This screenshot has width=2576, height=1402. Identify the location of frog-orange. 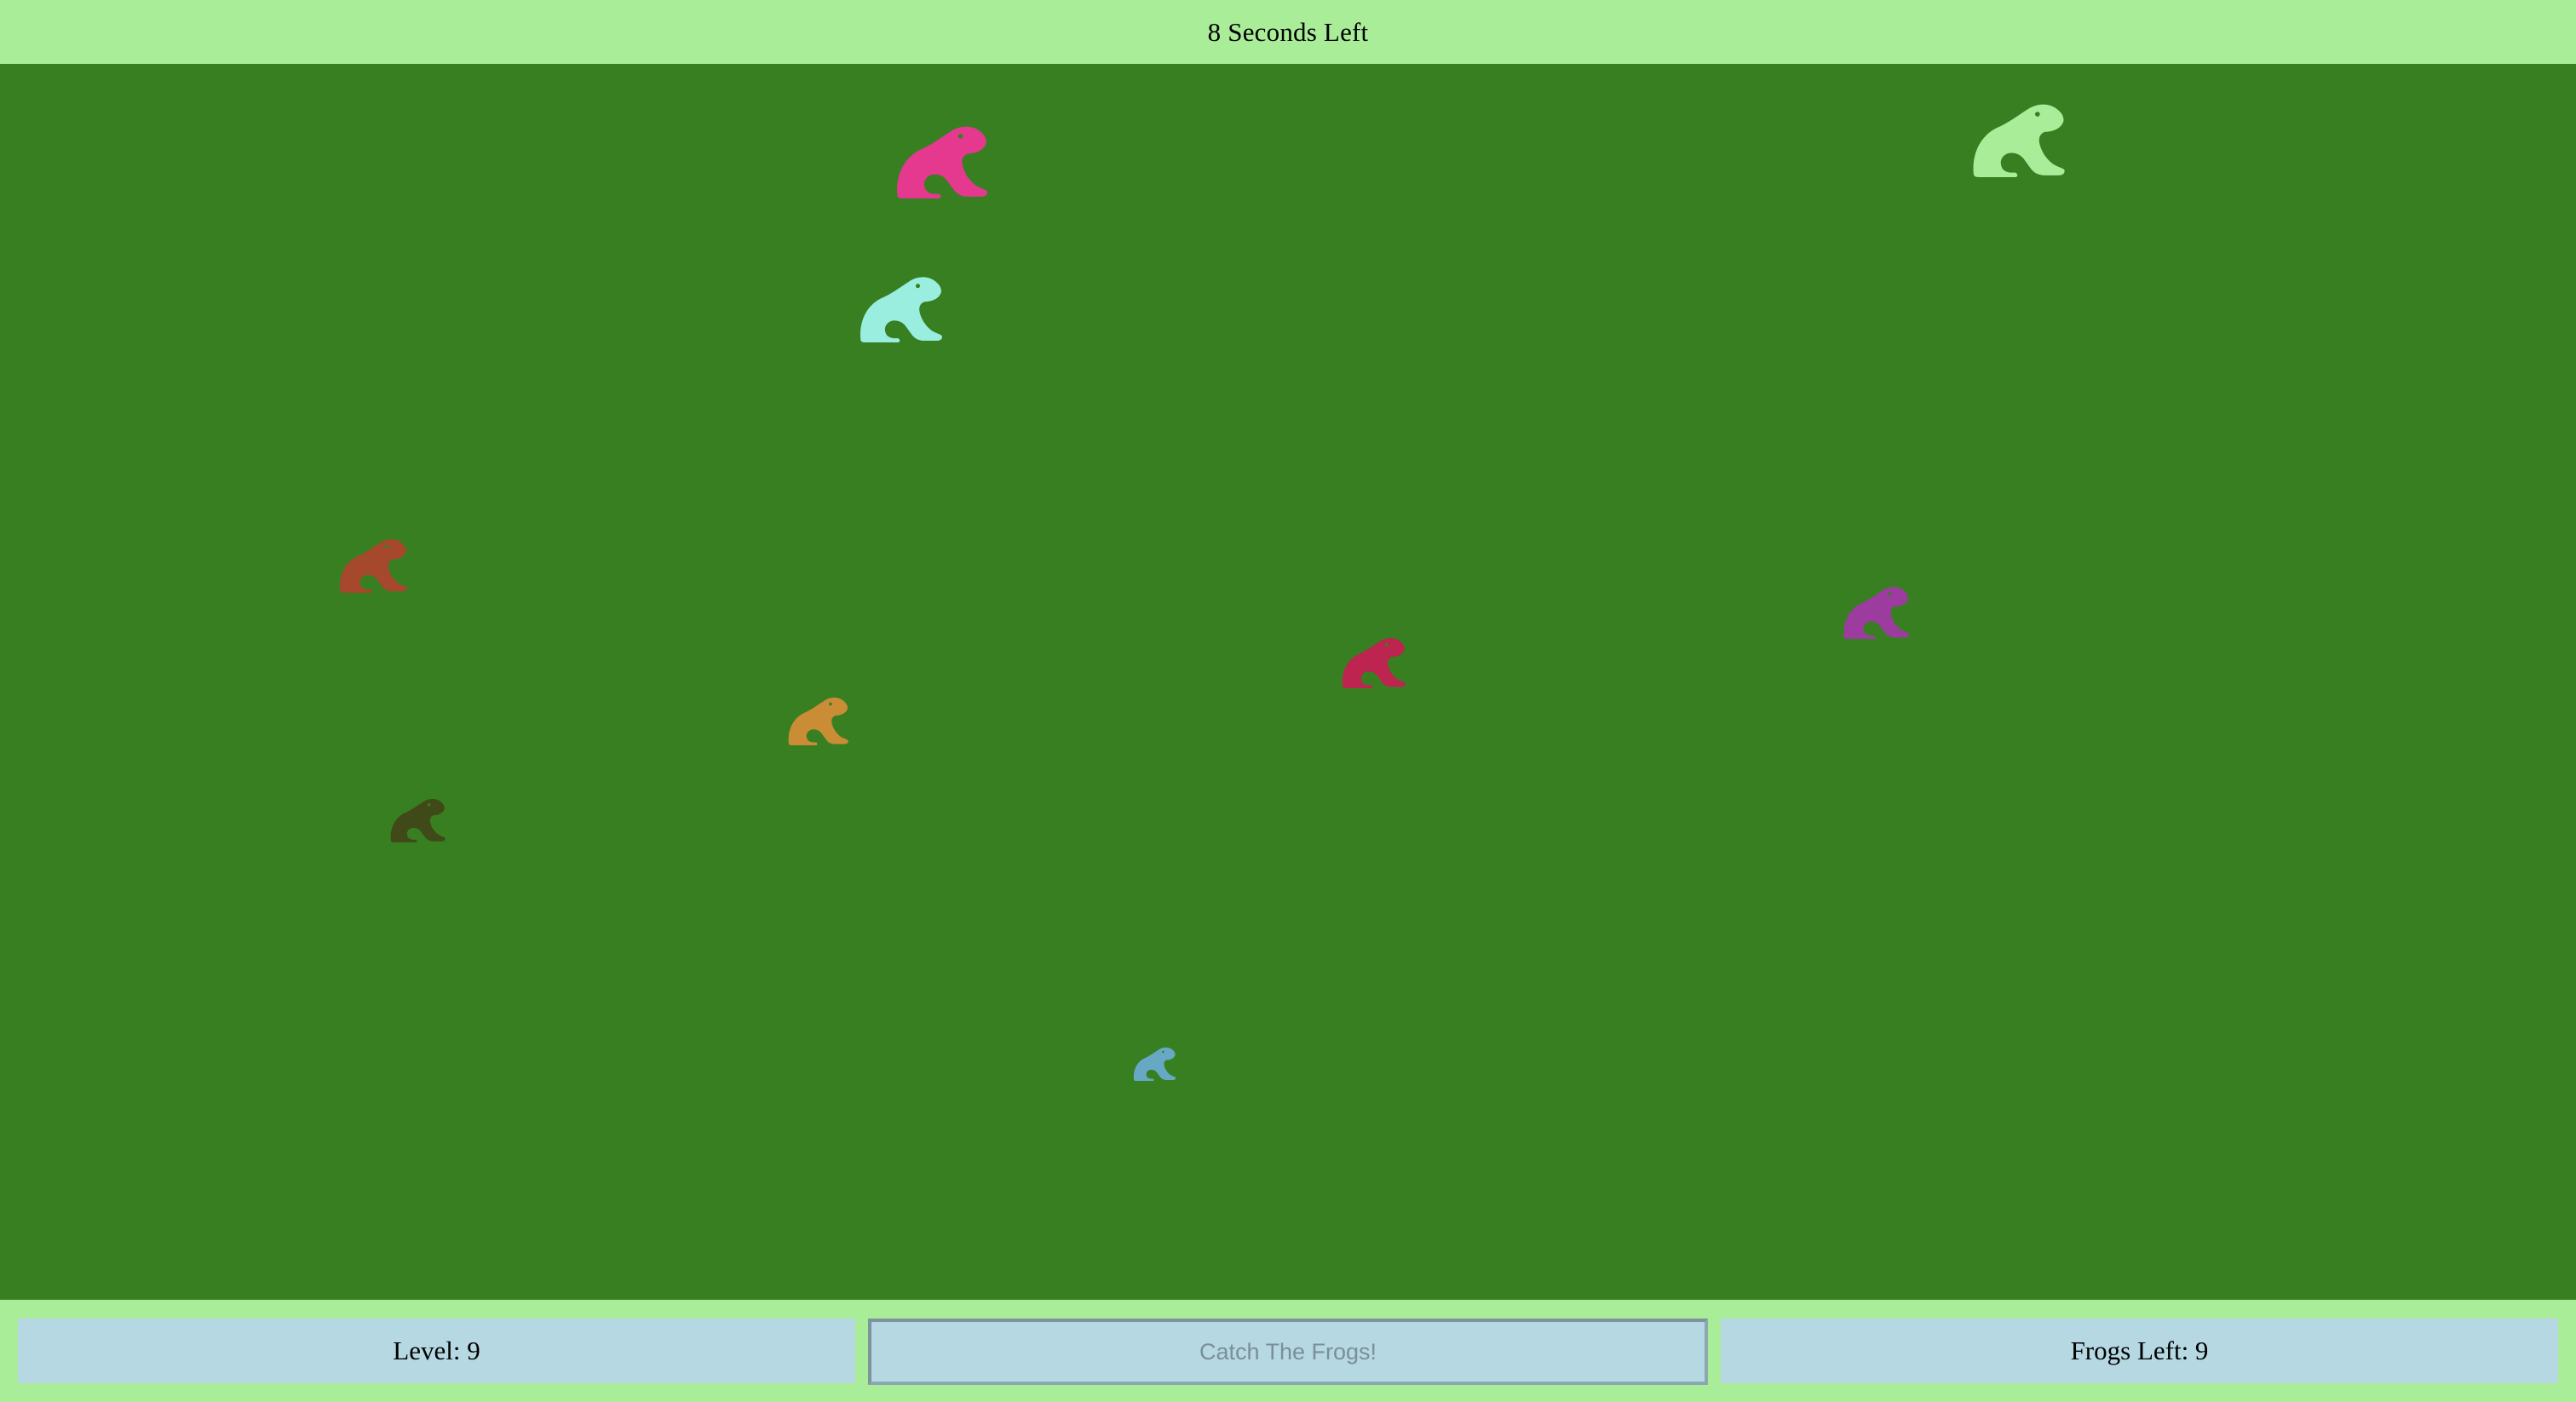
(818, 721).